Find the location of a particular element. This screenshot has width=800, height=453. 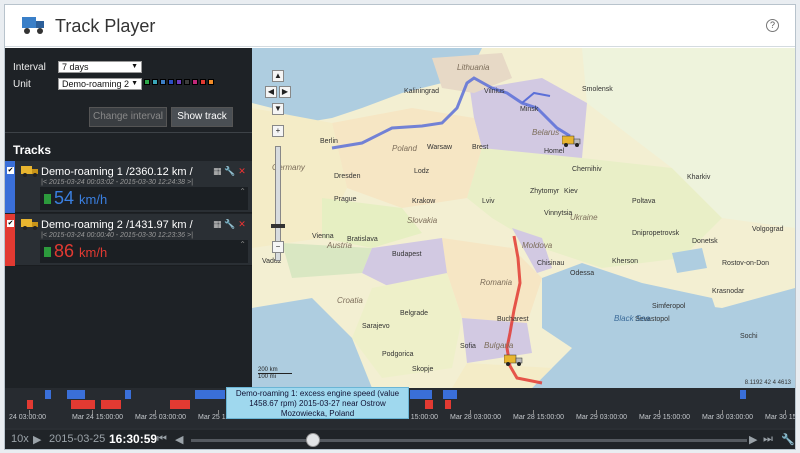

map-label: Poland is located at coordinates (404, 148).